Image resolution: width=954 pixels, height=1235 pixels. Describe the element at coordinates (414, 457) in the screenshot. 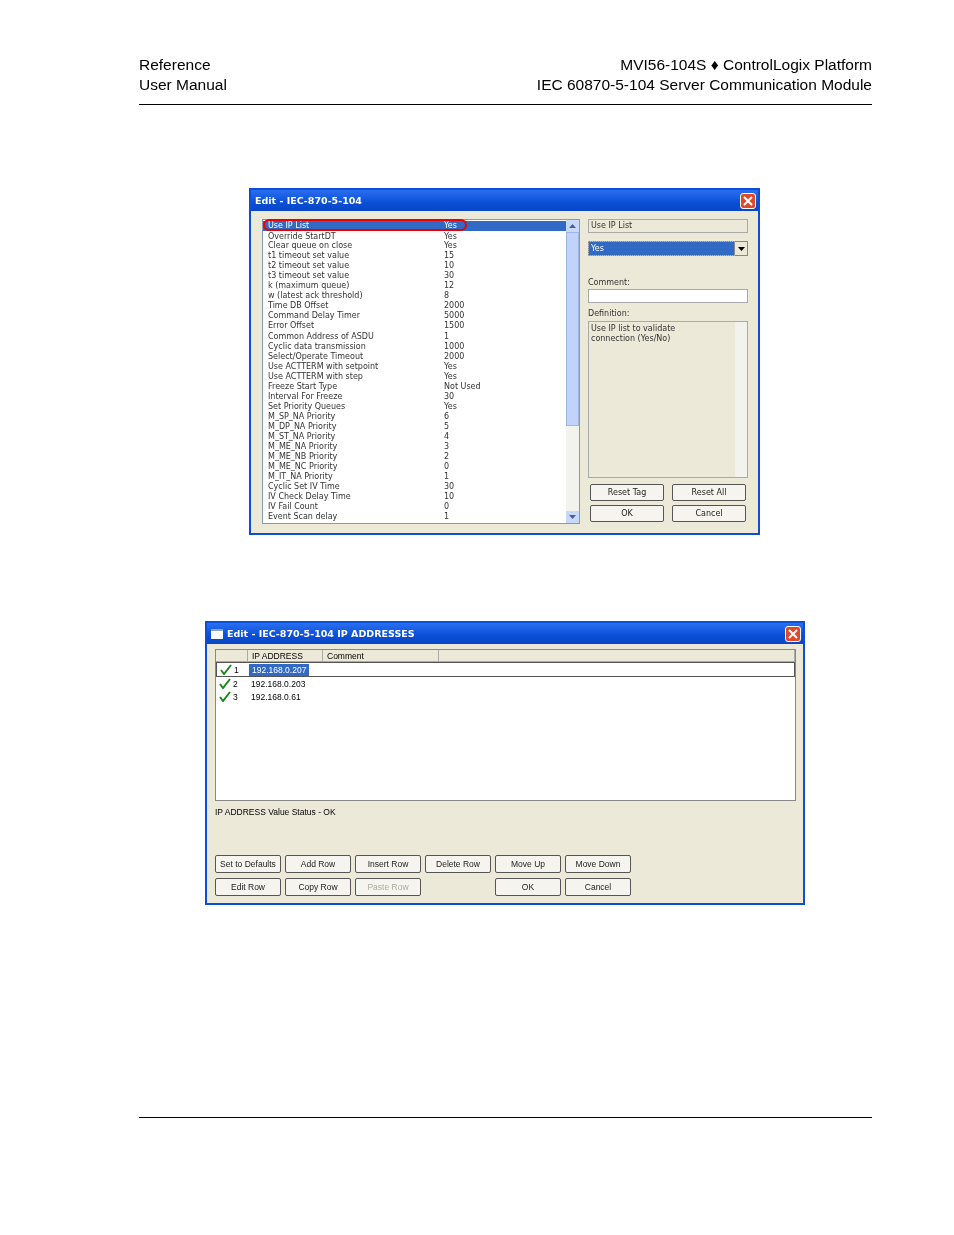

I see `parameter-row: M_ME_NB Priority 2` at that location.